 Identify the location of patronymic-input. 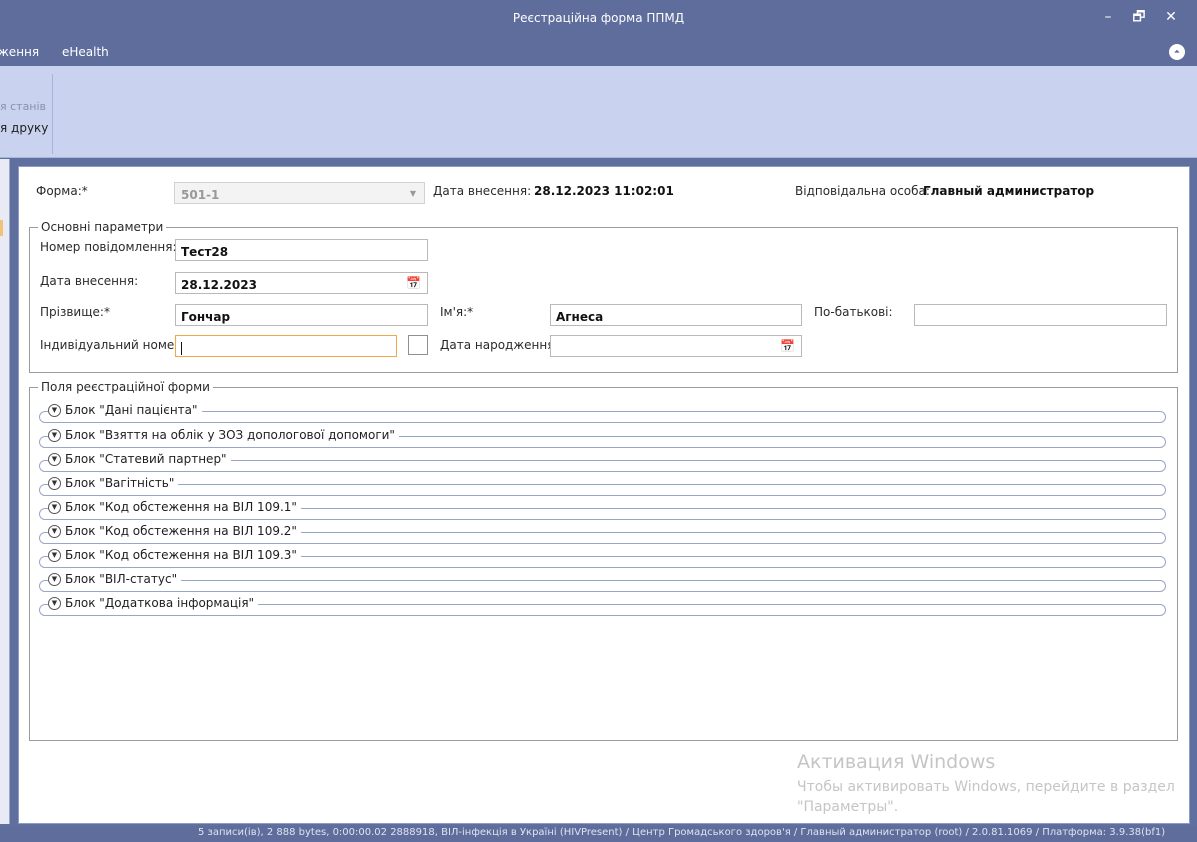
(1040, 315).